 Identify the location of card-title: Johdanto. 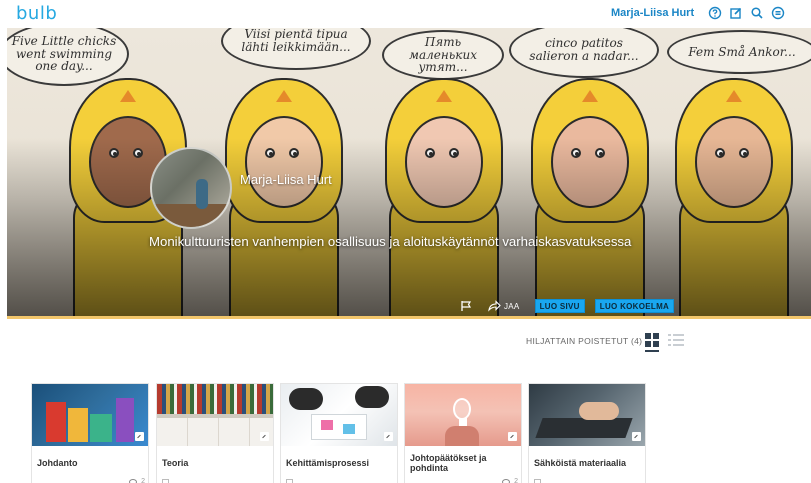
(57, 462).